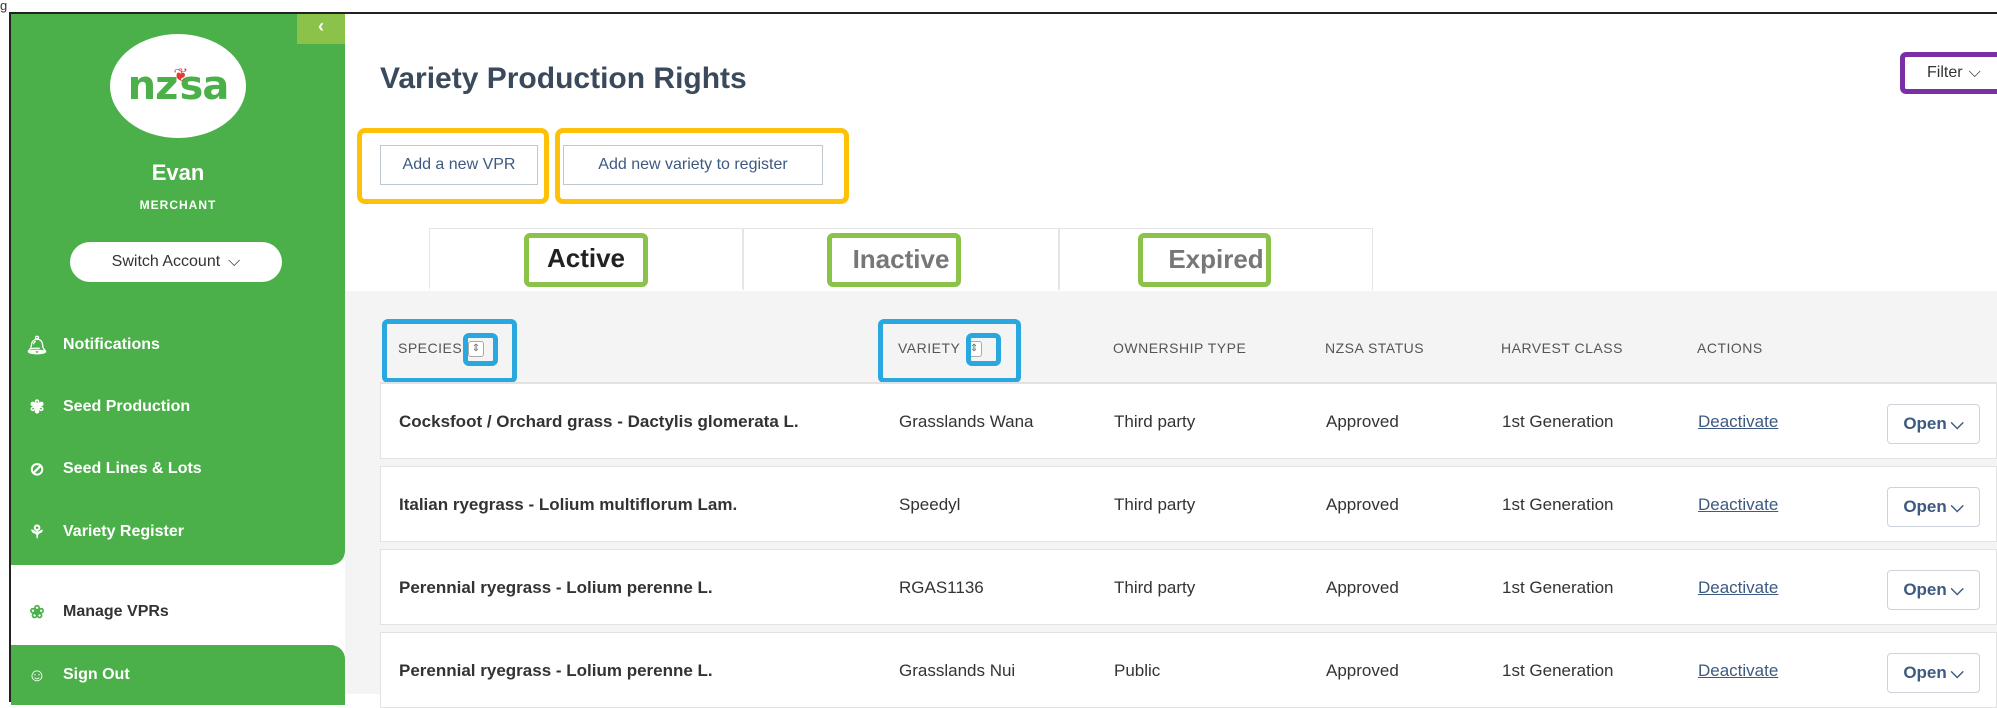 The width and height of the screenshot is (1997, 708). What do you see at coordinates (123, 531) in the screenshot?
I see `sidebar-item-label: Variety Register` at bounding box center [123, 531].